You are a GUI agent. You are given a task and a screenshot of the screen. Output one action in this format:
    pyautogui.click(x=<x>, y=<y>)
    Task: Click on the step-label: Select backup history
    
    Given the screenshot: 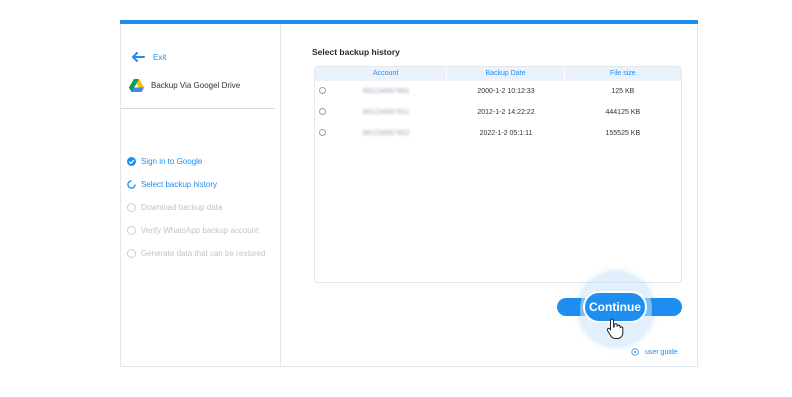 What is the action you would take?
    pyautogui.click(x=179, y=184)
    